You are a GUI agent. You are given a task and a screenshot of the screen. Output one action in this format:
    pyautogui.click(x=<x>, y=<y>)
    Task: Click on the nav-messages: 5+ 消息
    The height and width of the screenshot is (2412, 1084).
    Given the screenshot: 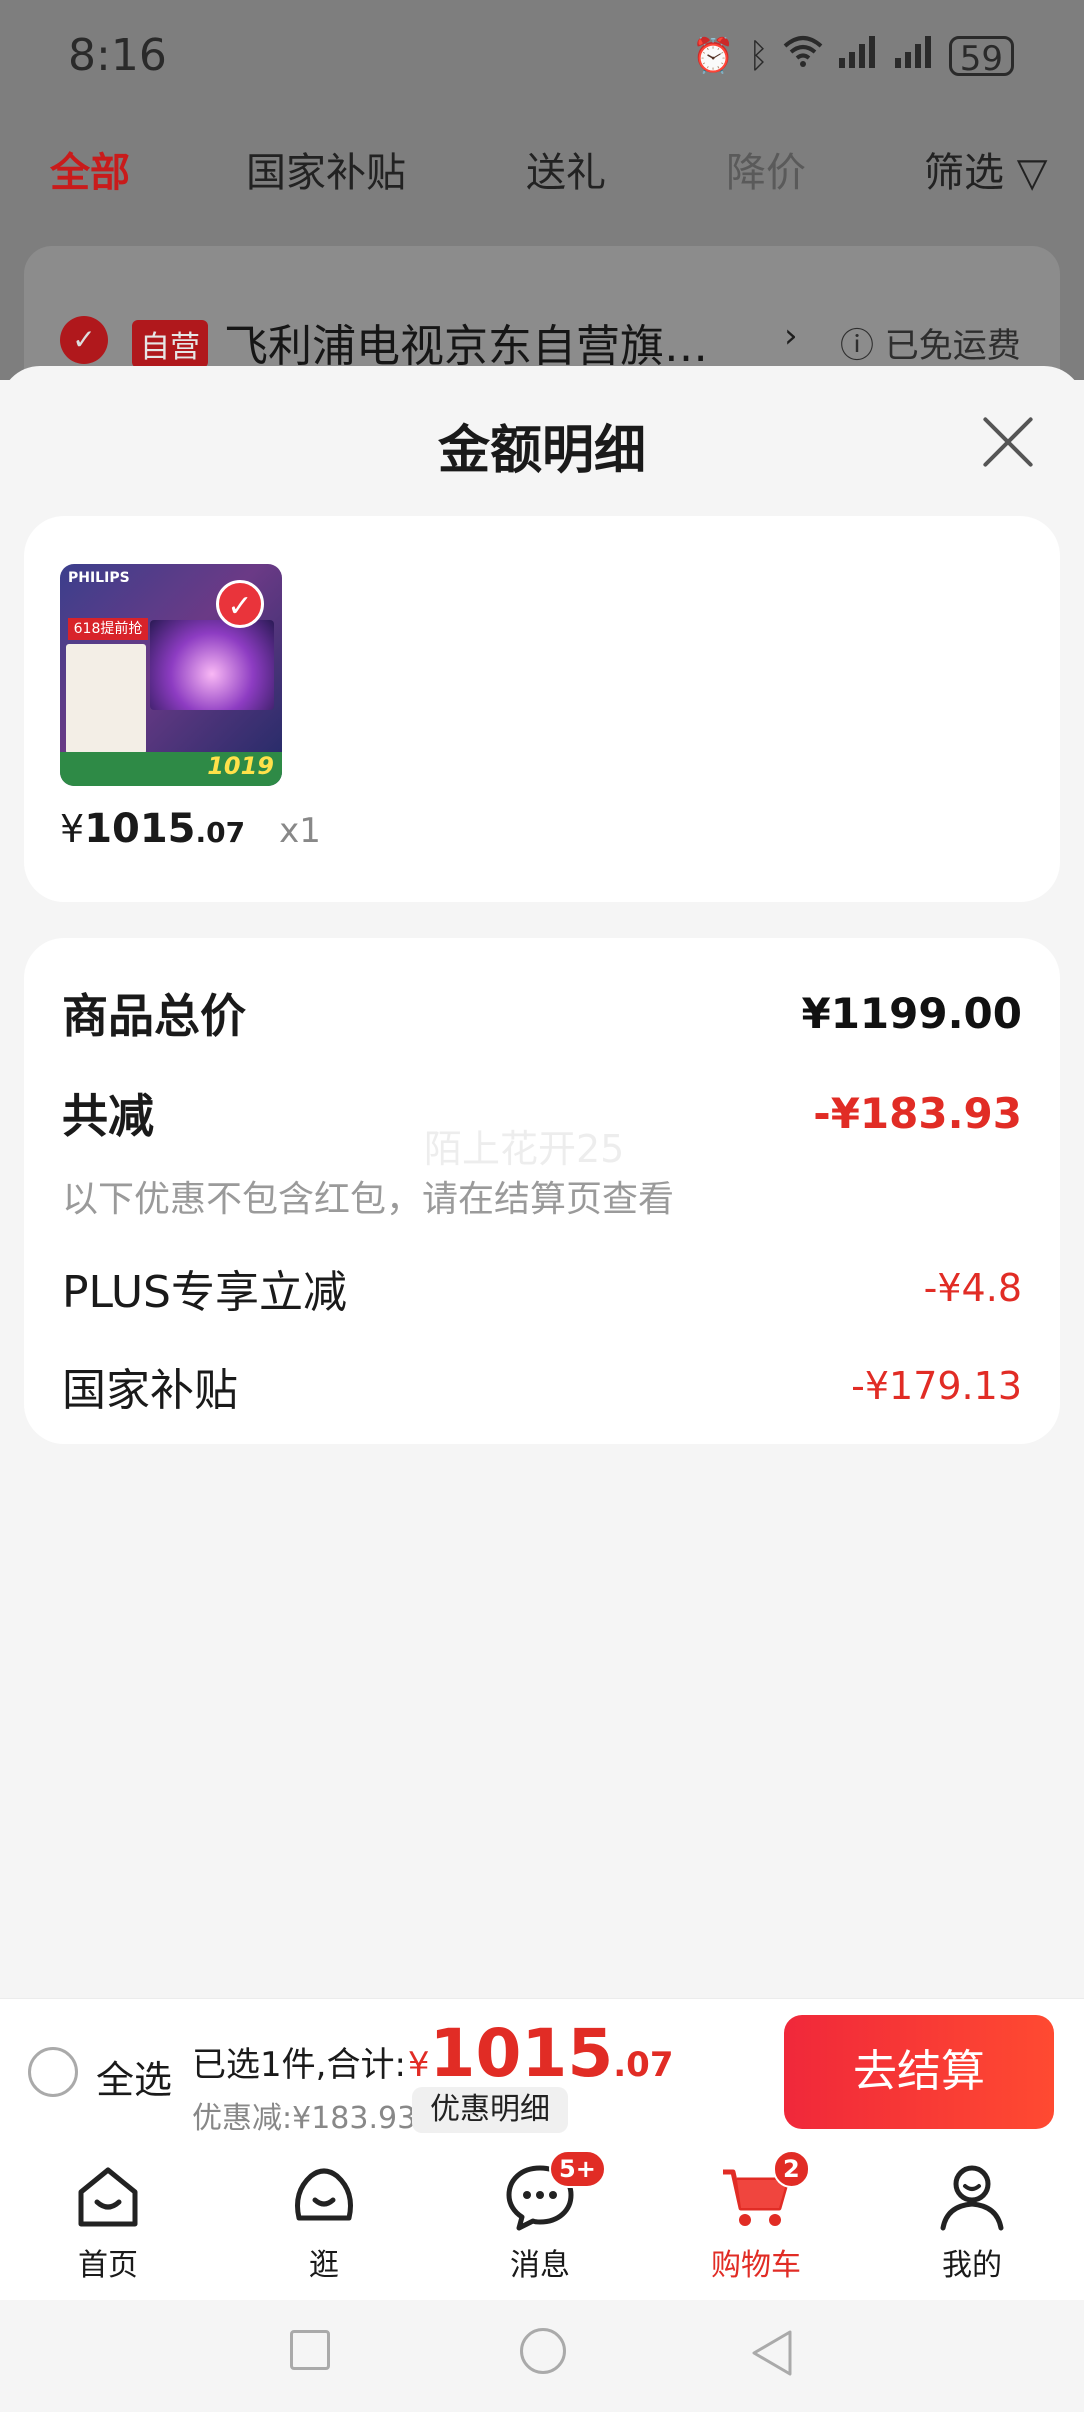 What is the action you would take?
    pyautogui.click(x=540, y=2217)
    